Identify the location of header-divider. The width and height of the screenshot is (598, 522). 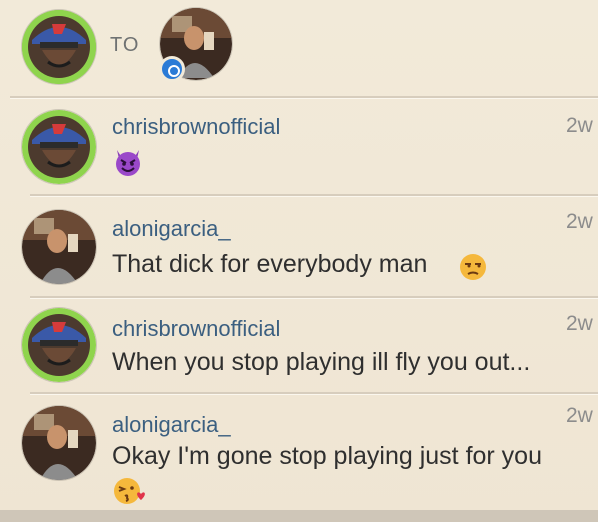
(304, 97).